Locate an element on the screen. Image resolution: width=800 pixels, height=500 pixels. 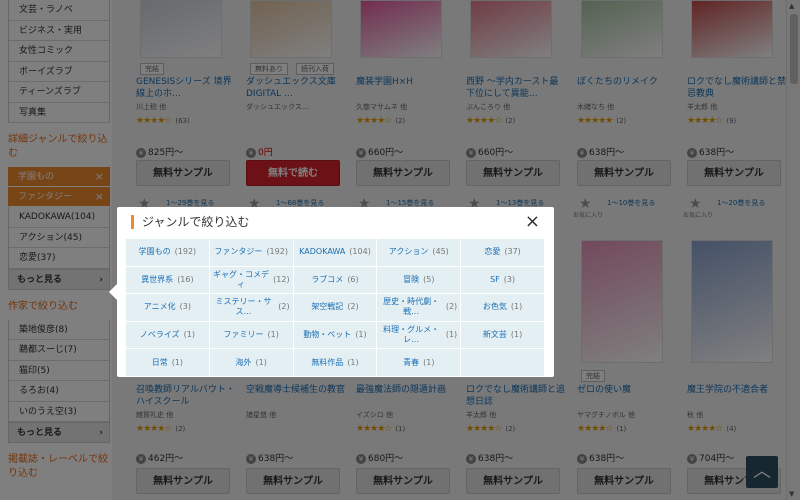
genre-name: 冒険 is located at coordinates (411, 279).